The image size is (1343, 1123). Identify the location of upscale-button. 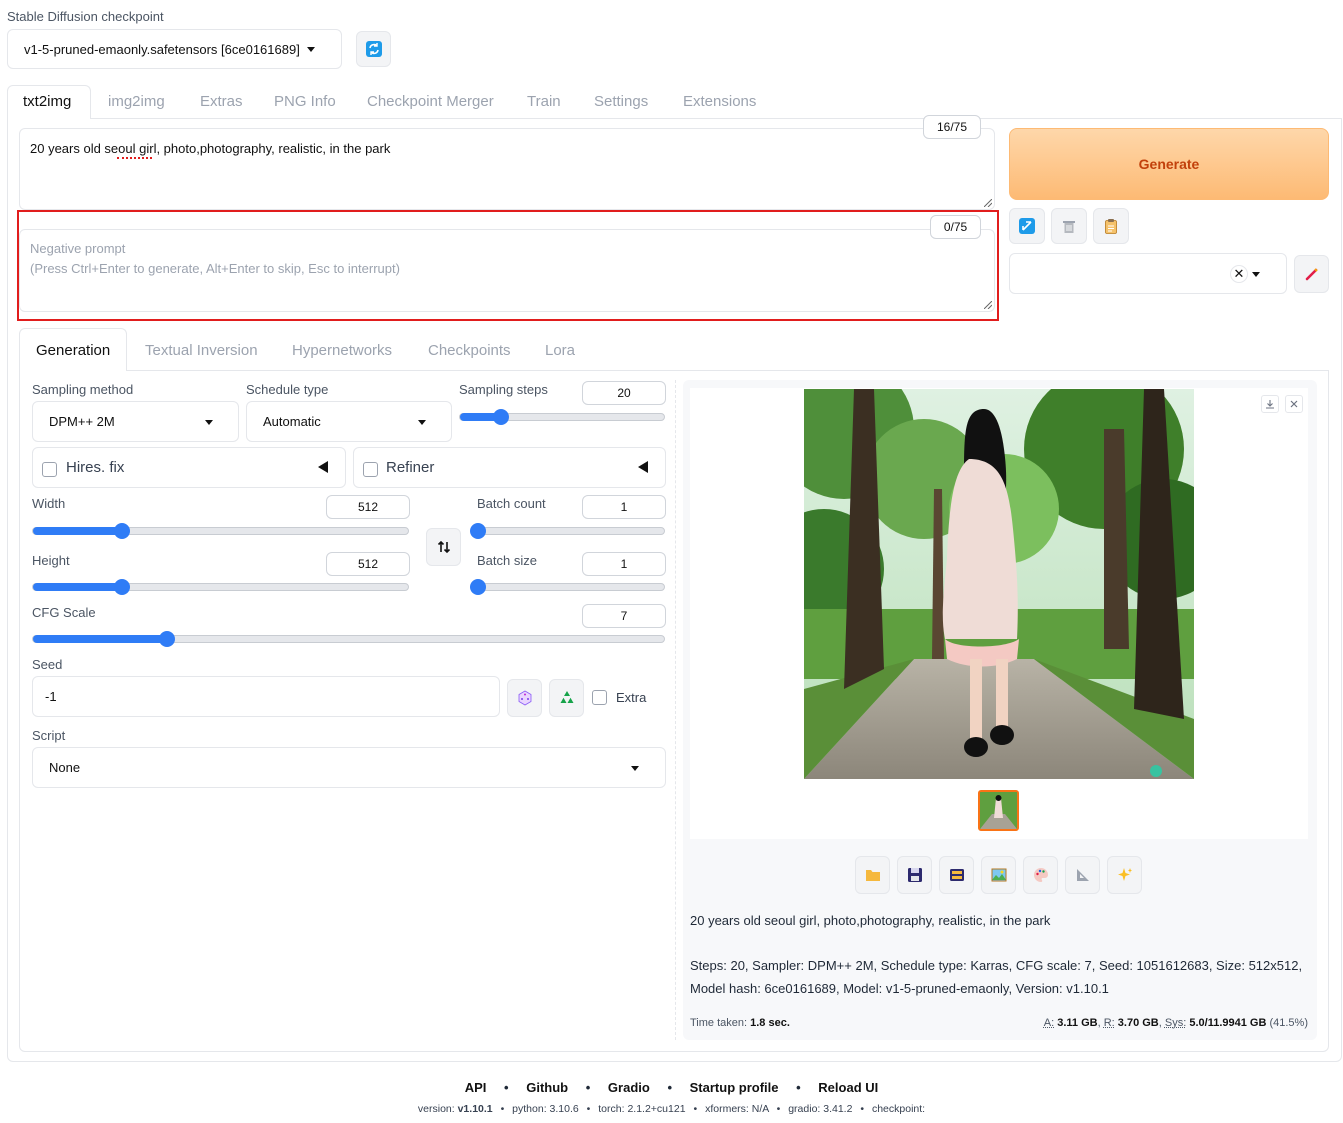
(1124, 875).